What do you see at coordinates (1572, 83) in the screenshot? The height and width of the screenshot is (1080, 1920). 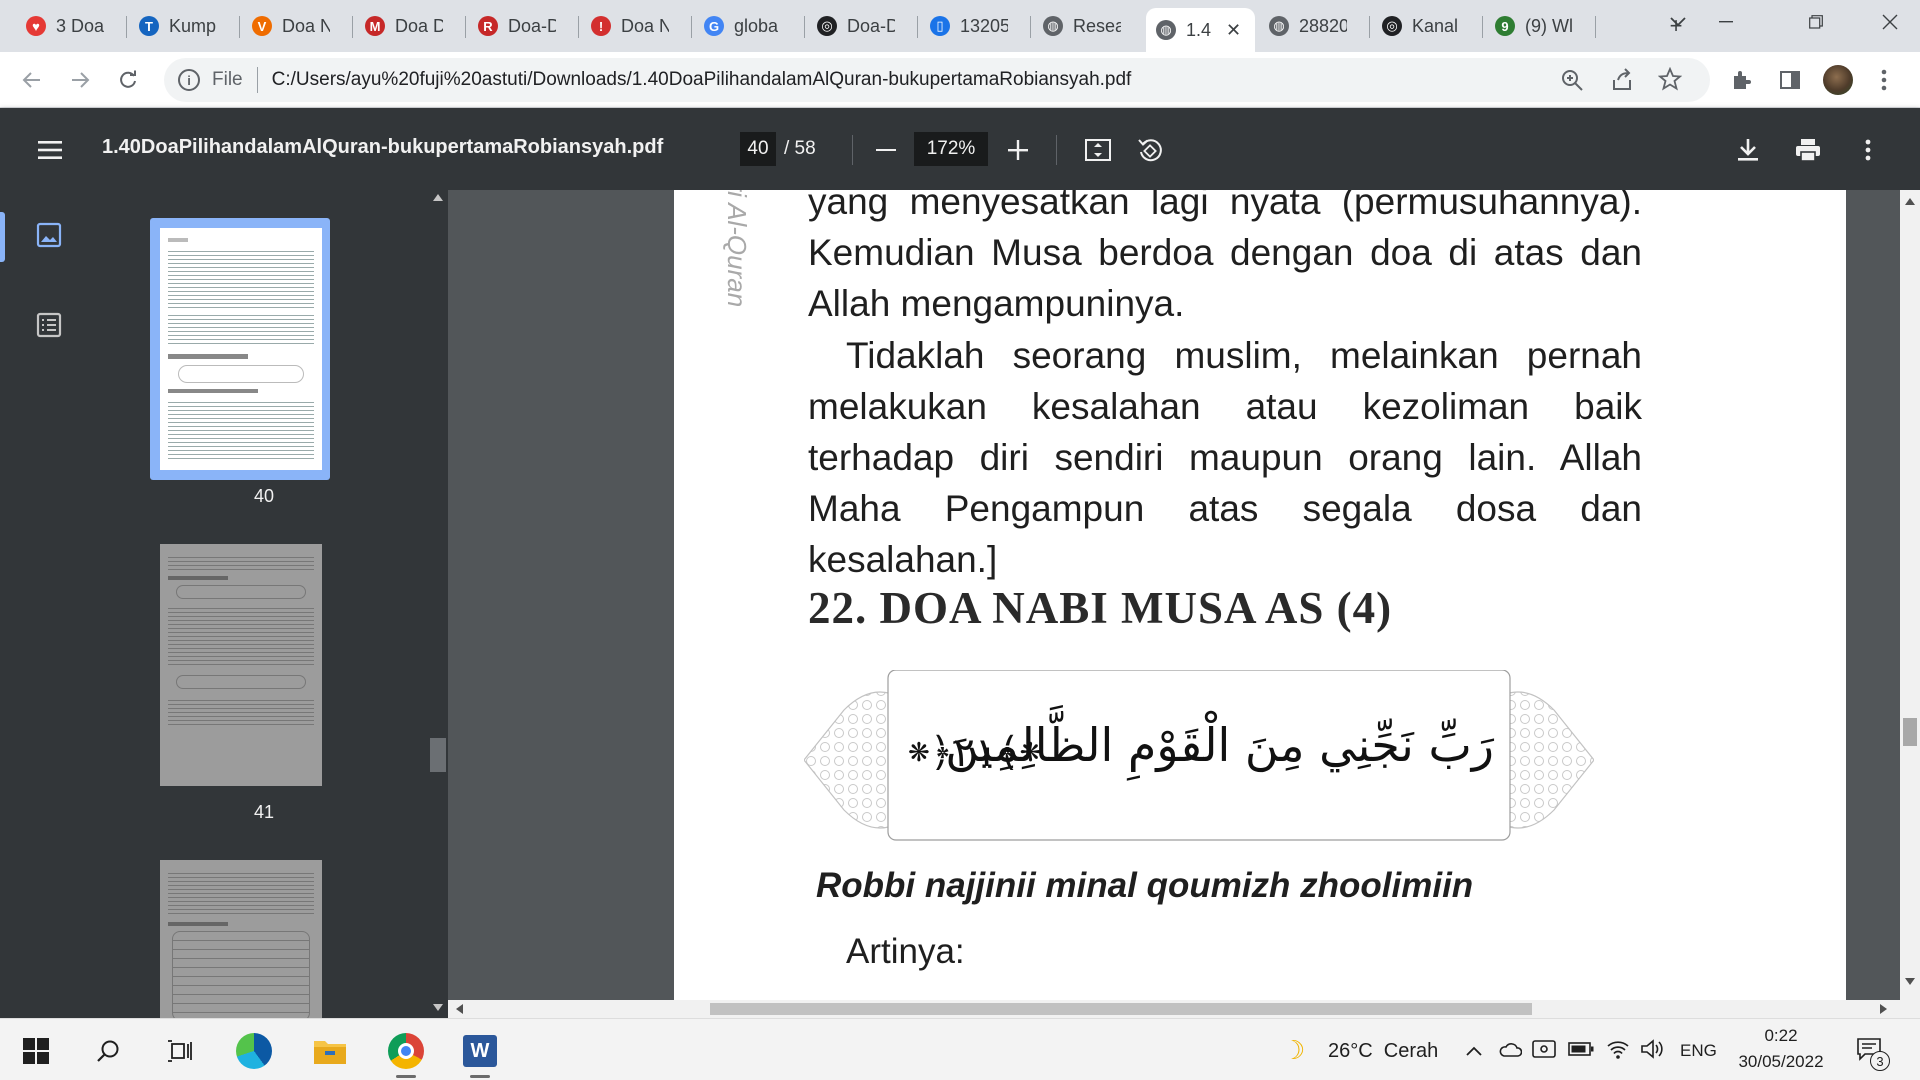 I see `zoom-icon` at bounding box center [1572, 83].